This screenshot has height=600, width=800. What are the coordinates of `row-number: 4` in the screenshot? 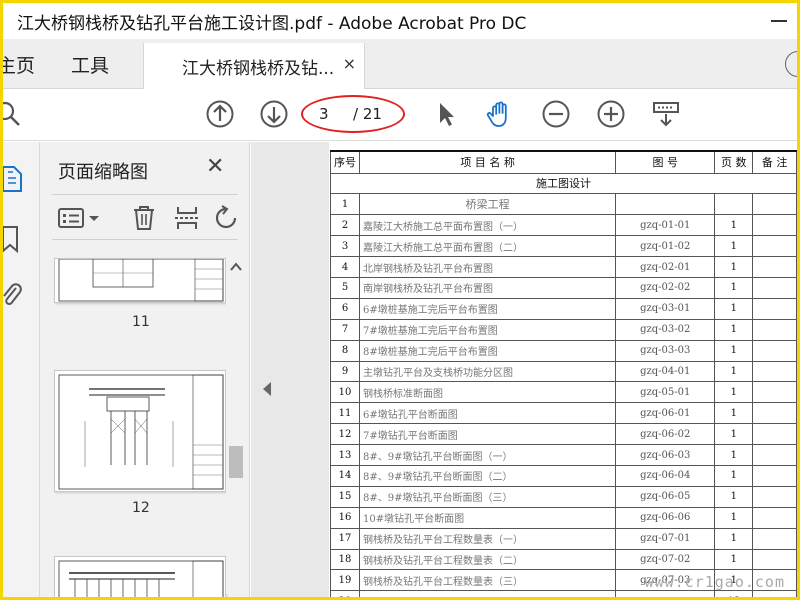 It's located at (345, 267).